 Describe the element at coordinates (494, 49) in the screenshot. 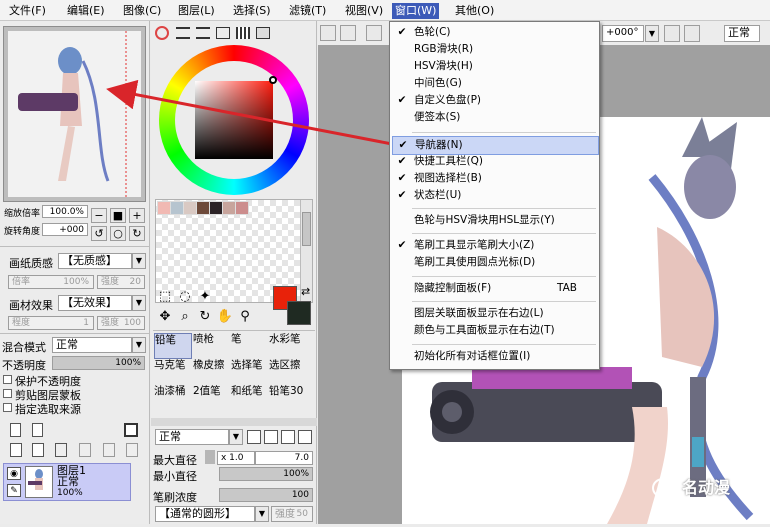

I see `menu-item-rgb-slider: RGB滑块(R)` at that location.